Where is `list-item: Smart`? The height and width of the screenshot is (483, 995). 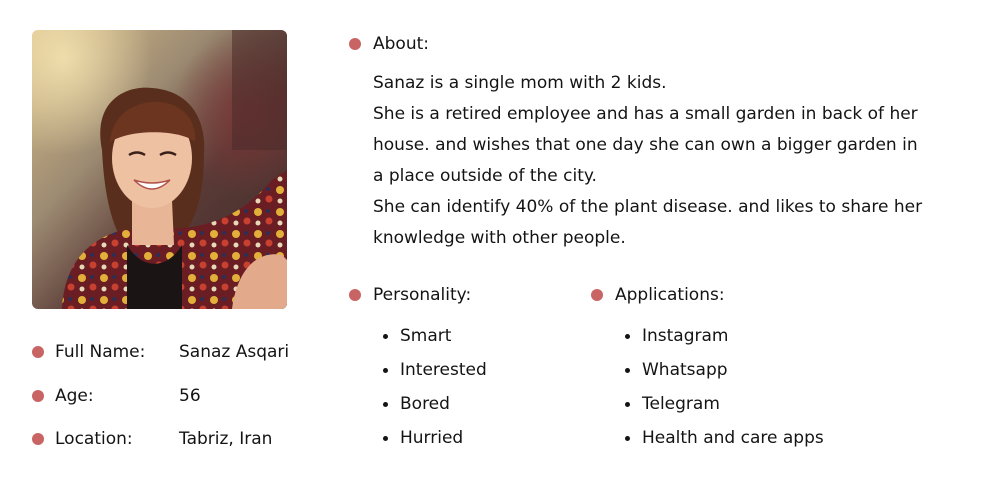 list-item: Smart is located at coordinates (430, 342).